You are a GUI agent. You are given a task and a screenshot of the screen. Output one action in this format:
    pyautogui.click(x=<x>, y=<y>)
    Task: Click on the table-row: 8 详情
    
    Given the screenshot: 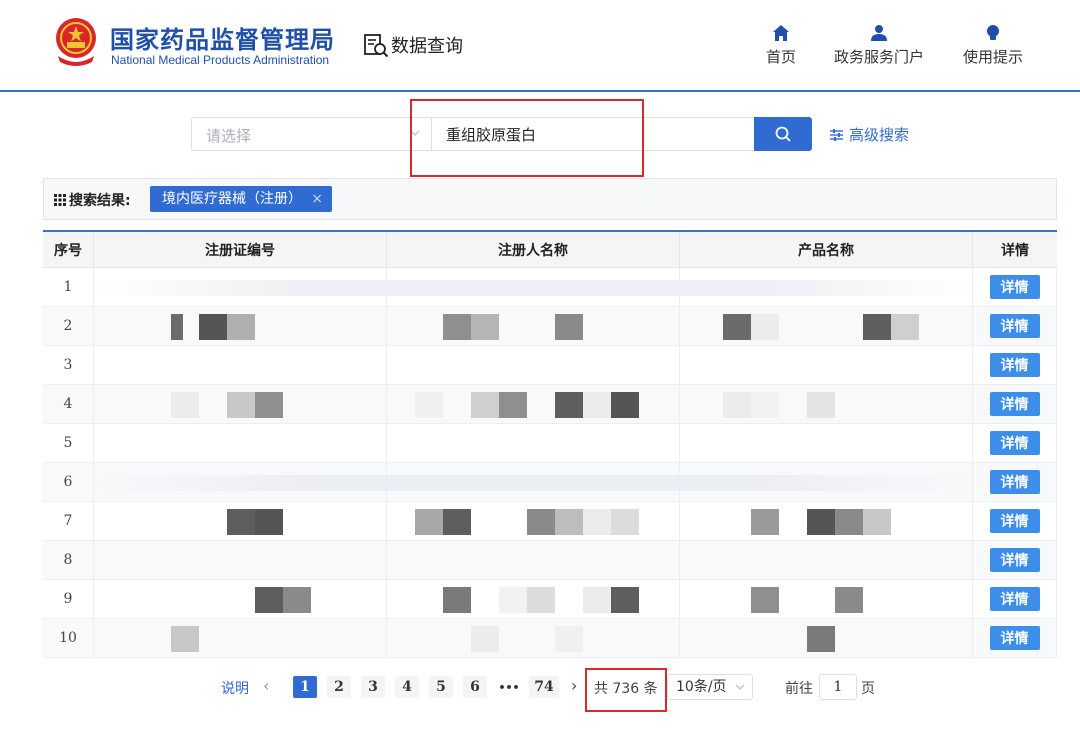 What is the action you would take?
    pyautogui.click(x=550, y=560)
    